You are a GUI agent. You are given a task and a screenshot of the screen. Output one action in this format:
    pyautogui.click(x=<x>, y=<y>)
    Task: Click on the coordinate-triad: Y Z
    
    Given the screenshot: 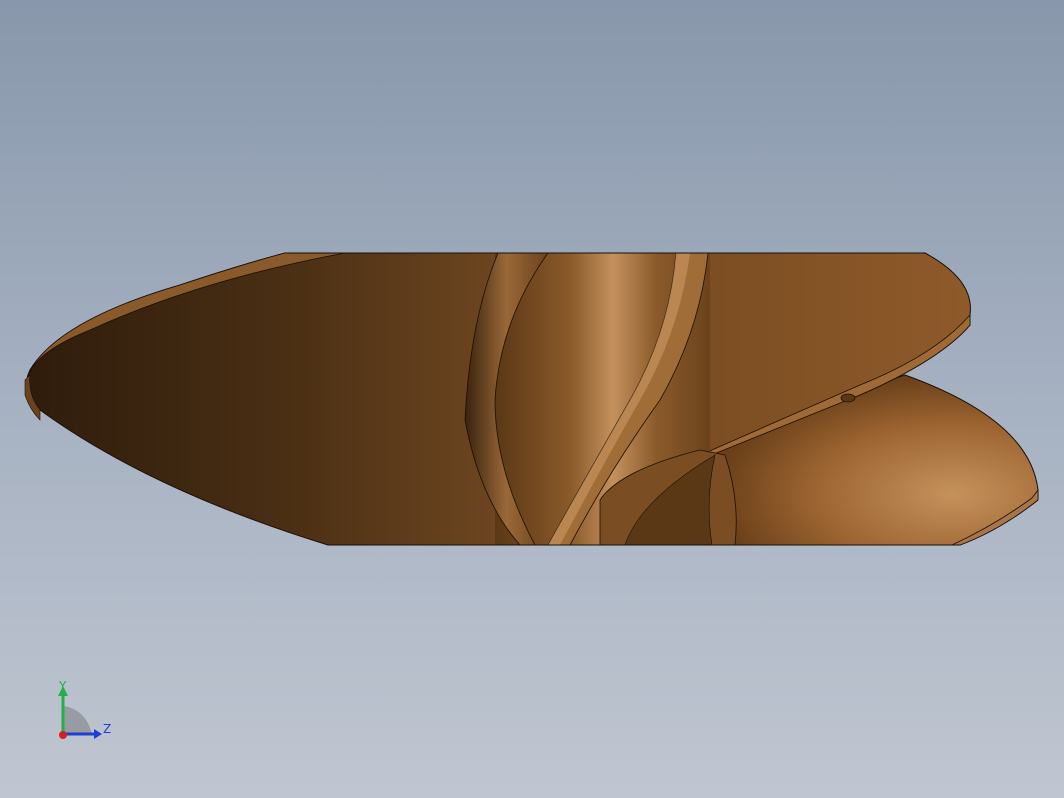 What is the action you would take?
    pyautogui.click(x=84, y=709)
    